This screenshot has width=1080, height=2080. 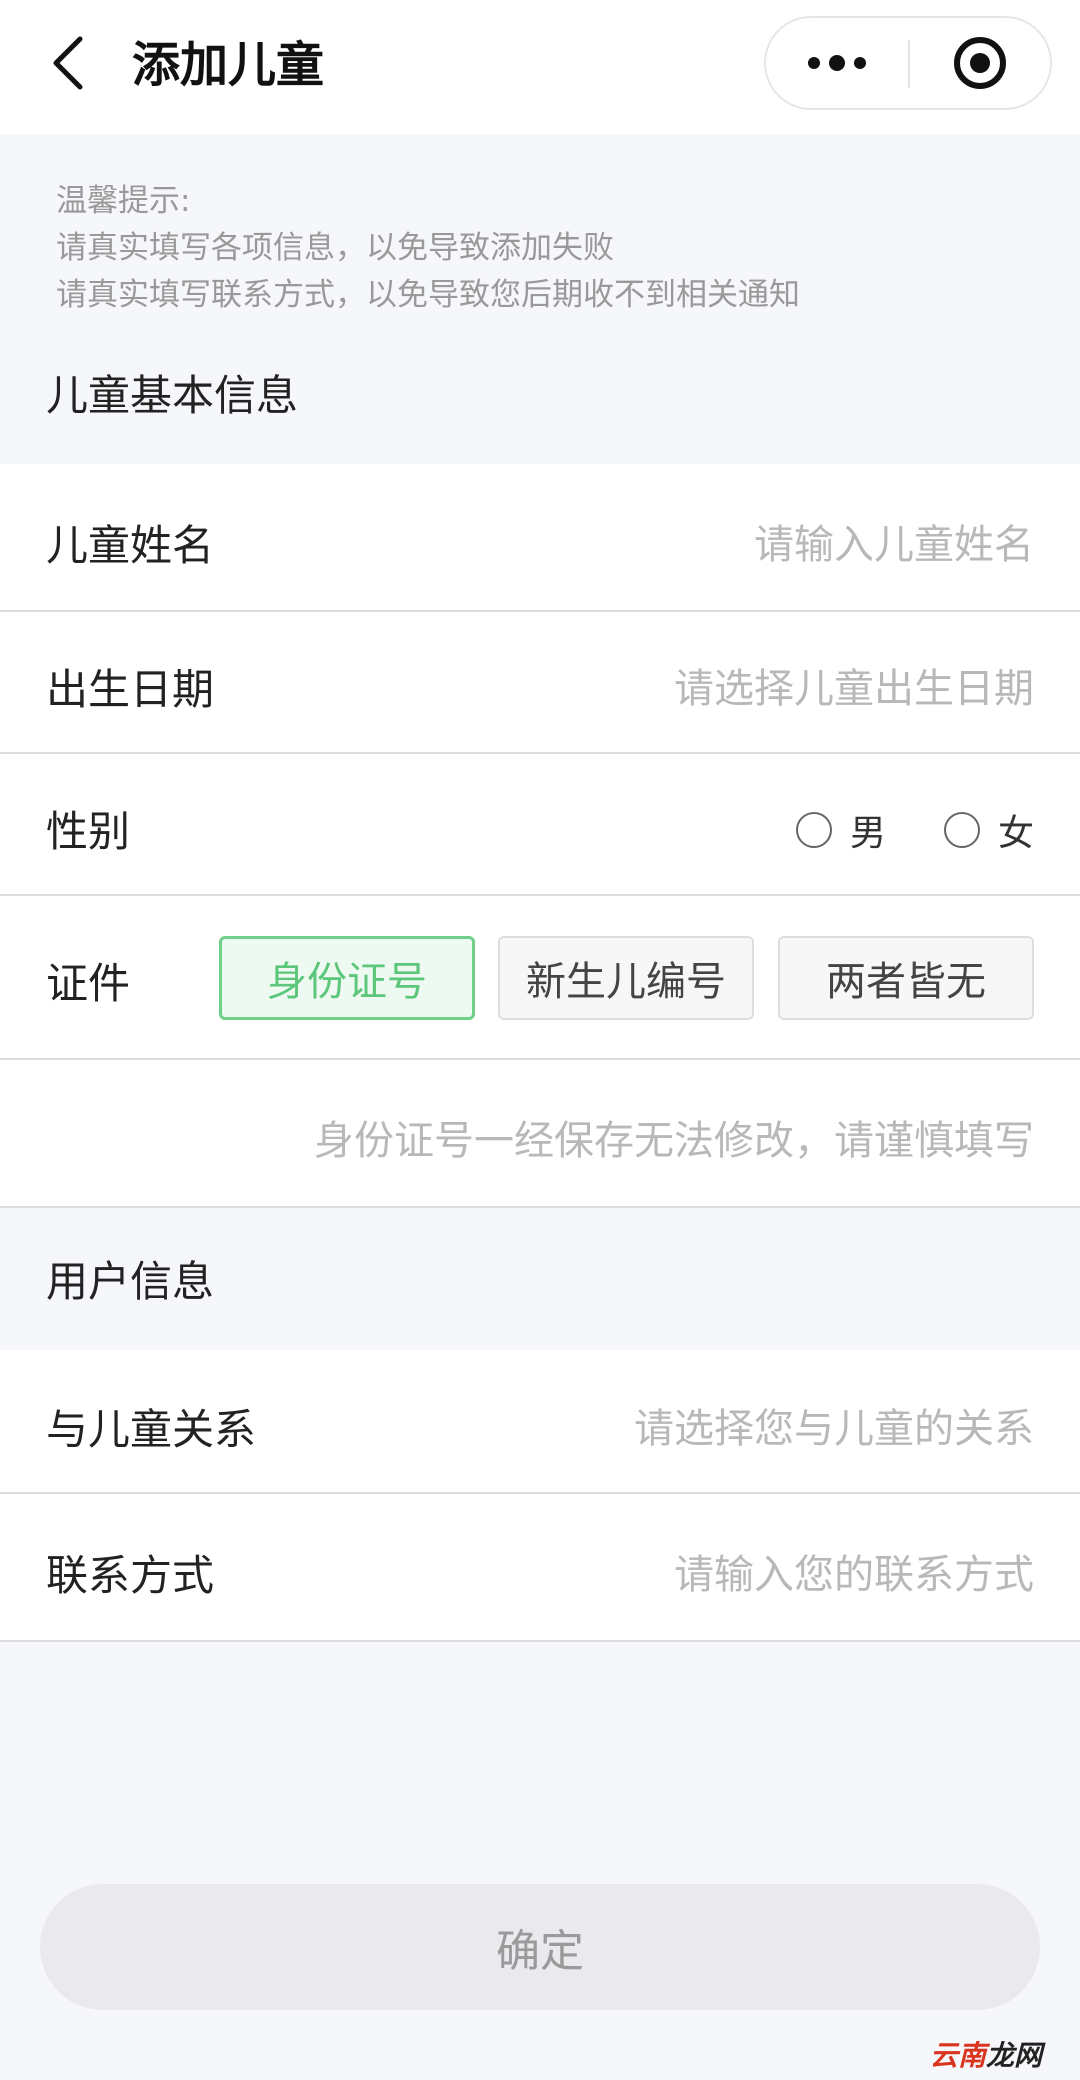 What do you see at coordinates (123, 201) in the screenshot?
I see `tips-heading: 温馨提示:` at bounding box center [123, 201].